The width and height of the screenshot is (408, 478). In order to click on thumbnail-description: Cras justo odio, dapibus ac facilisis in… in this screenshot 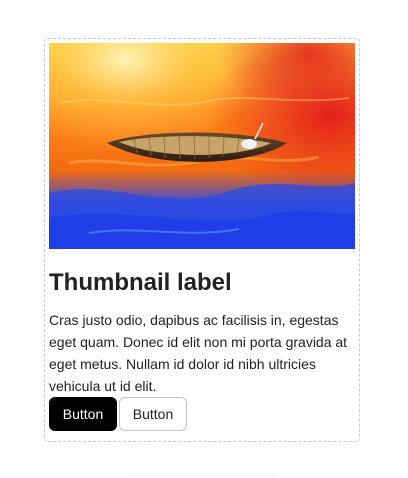, I will do `click(198, 353)`.